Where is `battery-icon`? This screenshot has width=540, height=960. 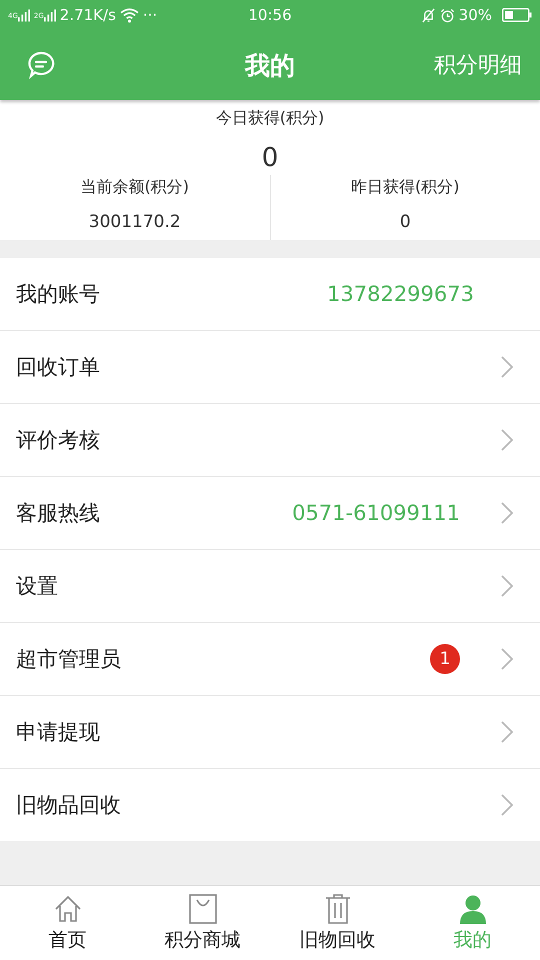 battery-icon is located at coordinates (517, 15).